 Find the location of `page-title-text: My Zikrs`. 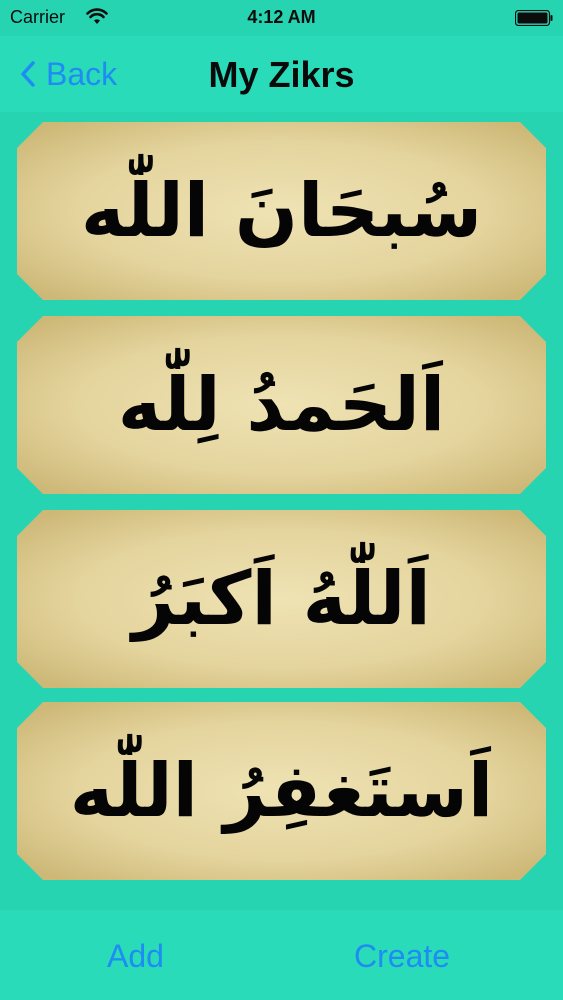

page-title-text: My Zikrs is located at coordinates (281, 74).